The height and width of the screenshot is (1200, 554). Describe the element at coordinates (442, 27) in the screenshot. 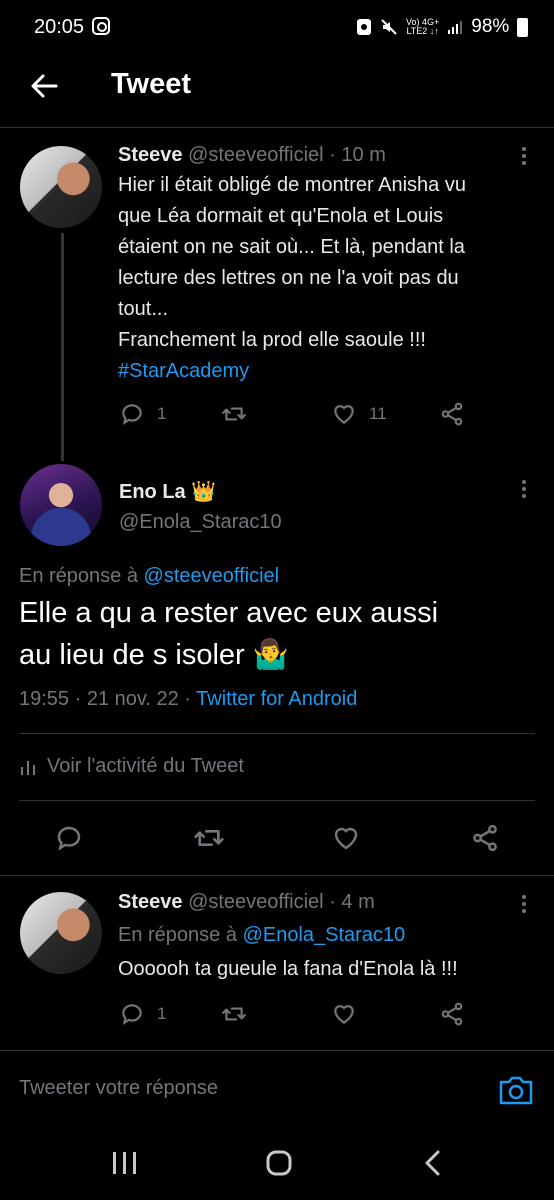

I see `status-icons: Vo) 4G+ LTE2 ↓↑ 98%` at that location.